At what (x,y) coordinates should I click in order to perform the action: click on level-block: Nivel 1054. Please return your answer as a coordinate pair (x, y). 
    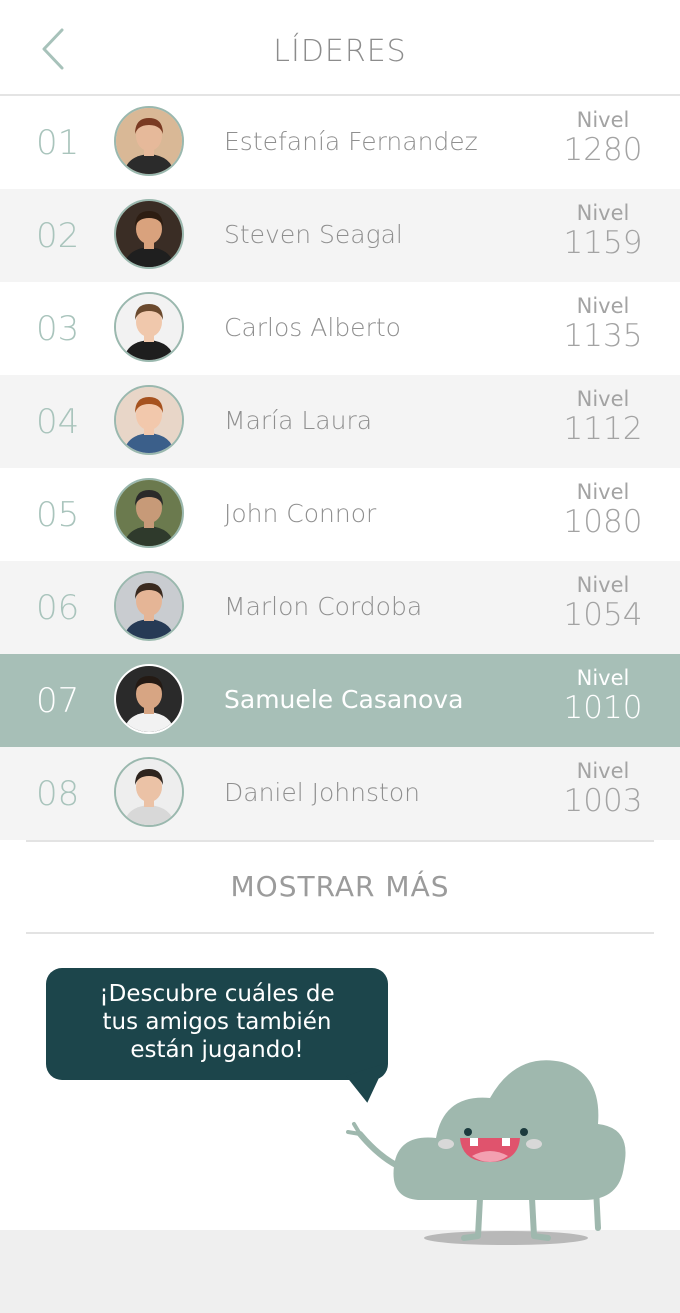
    Looking at the image, I should click on (603, 603).